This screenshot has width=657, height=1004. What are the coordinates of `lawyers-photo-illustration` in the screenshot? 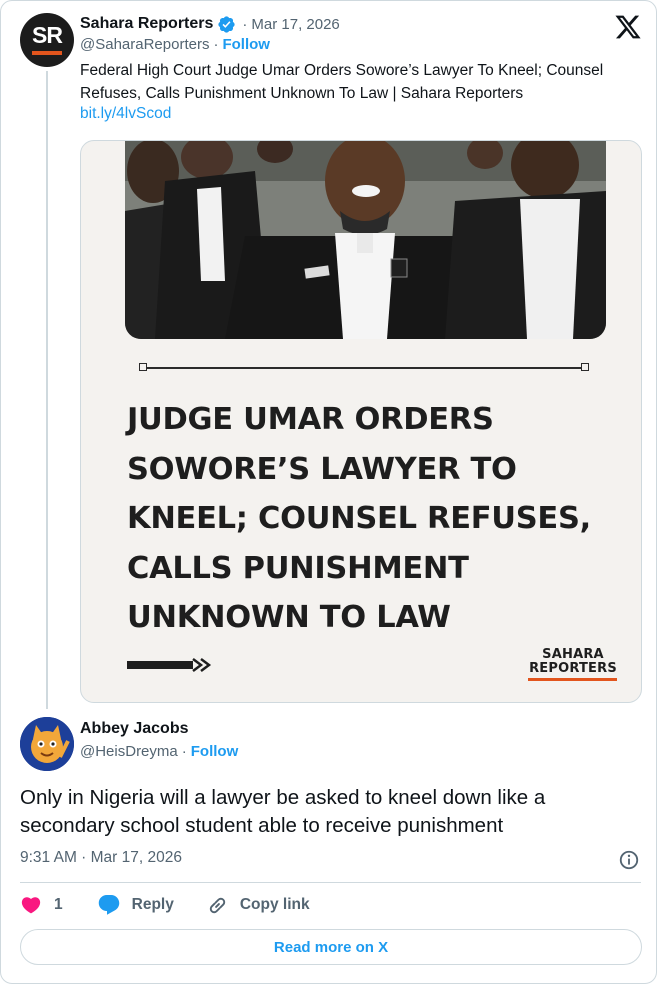 It's located at (365, 240).